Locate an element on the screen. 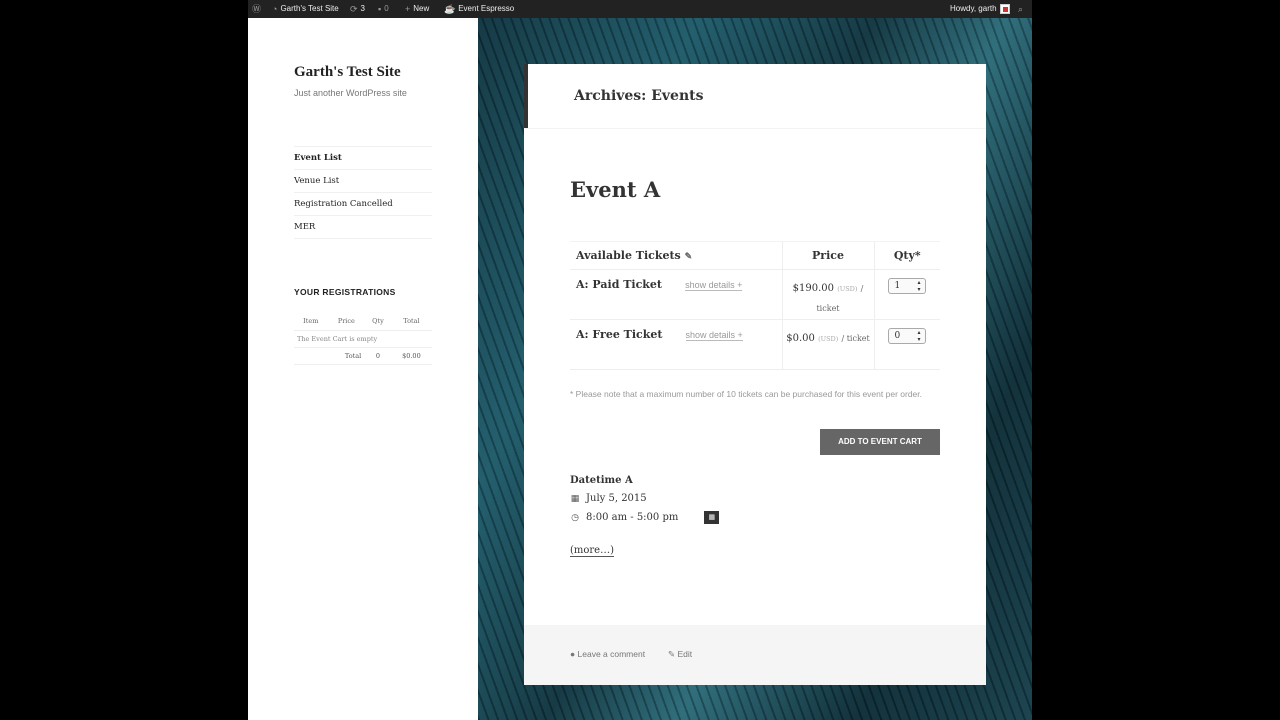 Image resolution: width=1280 pixels, height=720 pixels. edit-link: ✎ Edit is located at coordinates (680, 654).